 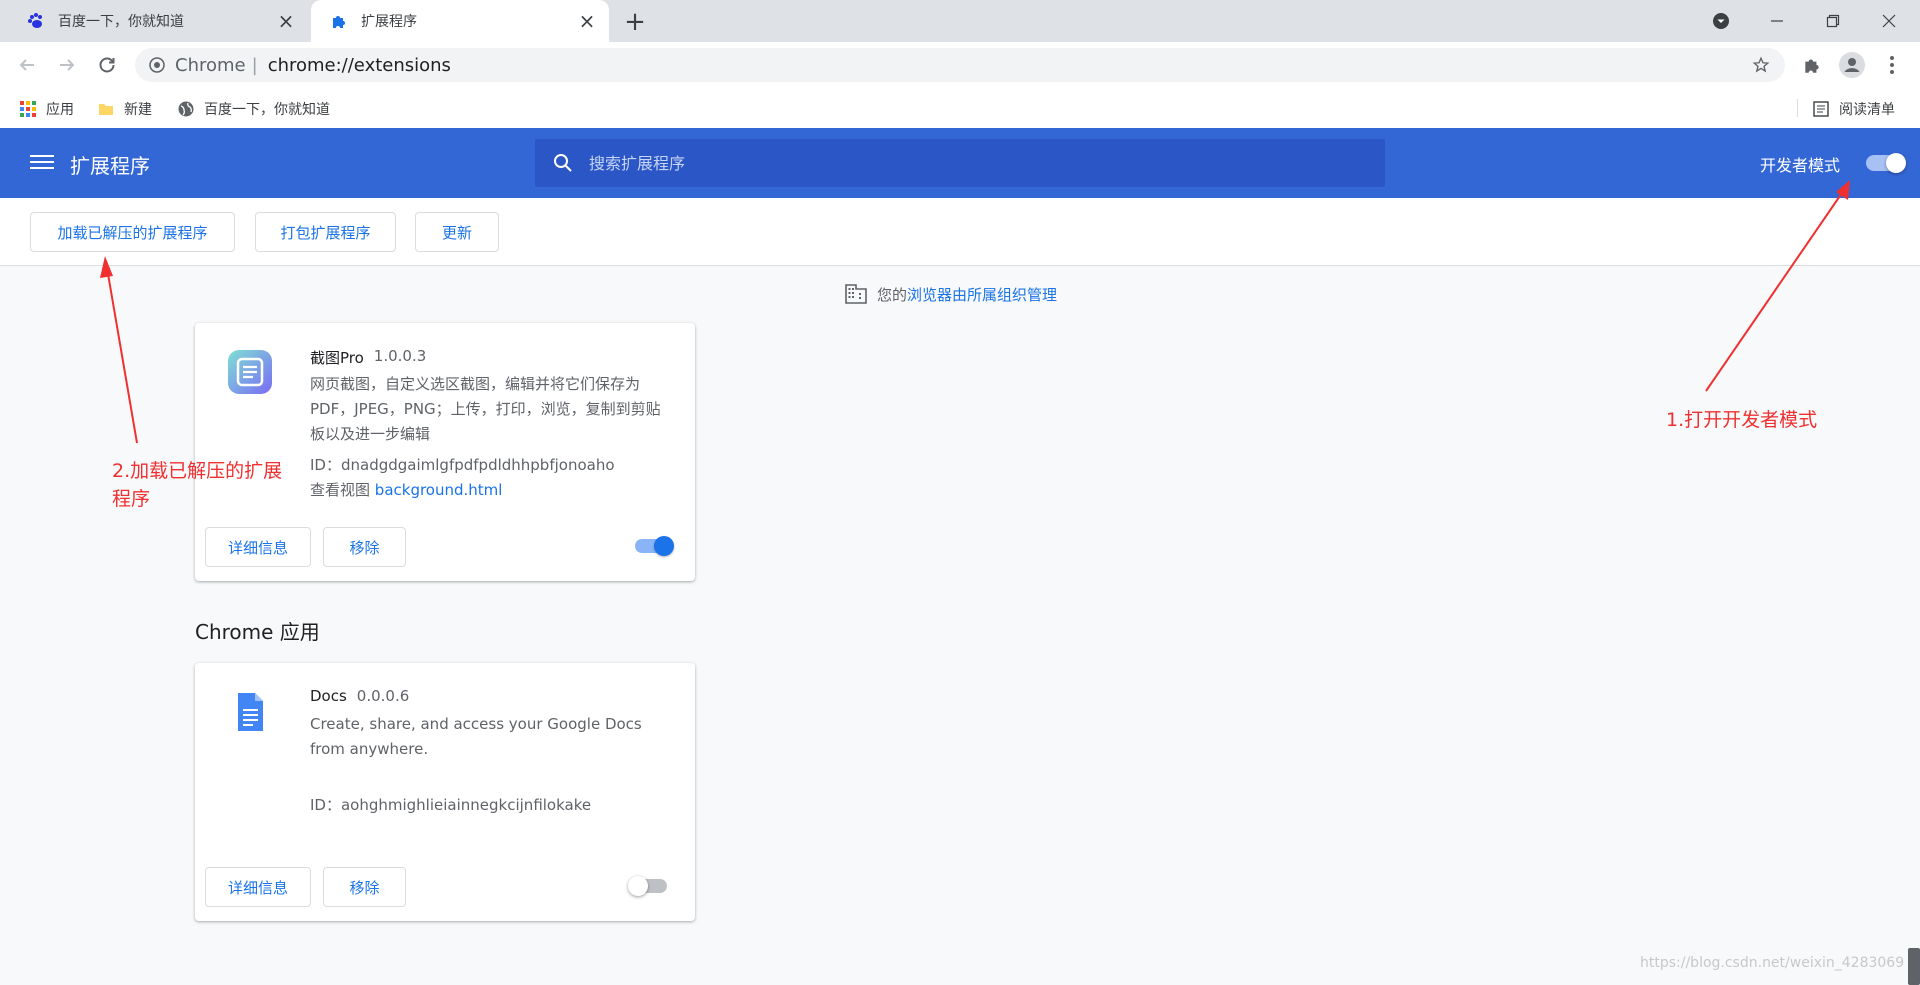 I want to click on minimize-icon, so click(x=1777, y=21).